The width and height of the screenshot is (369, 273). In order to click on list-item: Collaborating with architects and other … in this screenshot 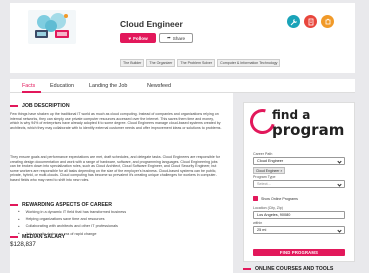, I will do `click(72, 226)`.